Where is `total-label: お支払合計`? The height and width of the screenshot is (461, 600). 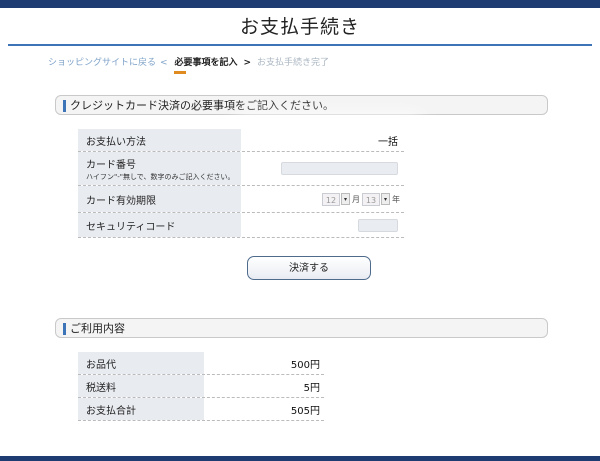 total-label: お支払合計 is located at coordinates (141, 409).